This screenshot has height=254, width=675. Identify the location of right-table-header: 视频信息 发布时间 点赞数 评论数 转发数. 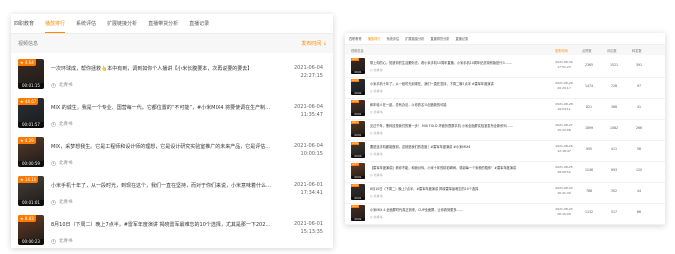
(505, 50).